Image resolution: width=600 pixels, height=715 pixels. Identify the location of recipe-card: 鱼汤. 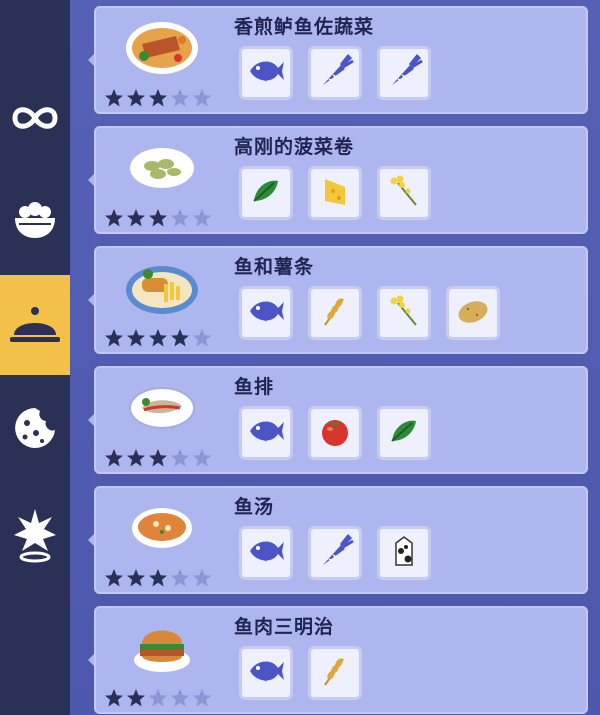
(338, 540).